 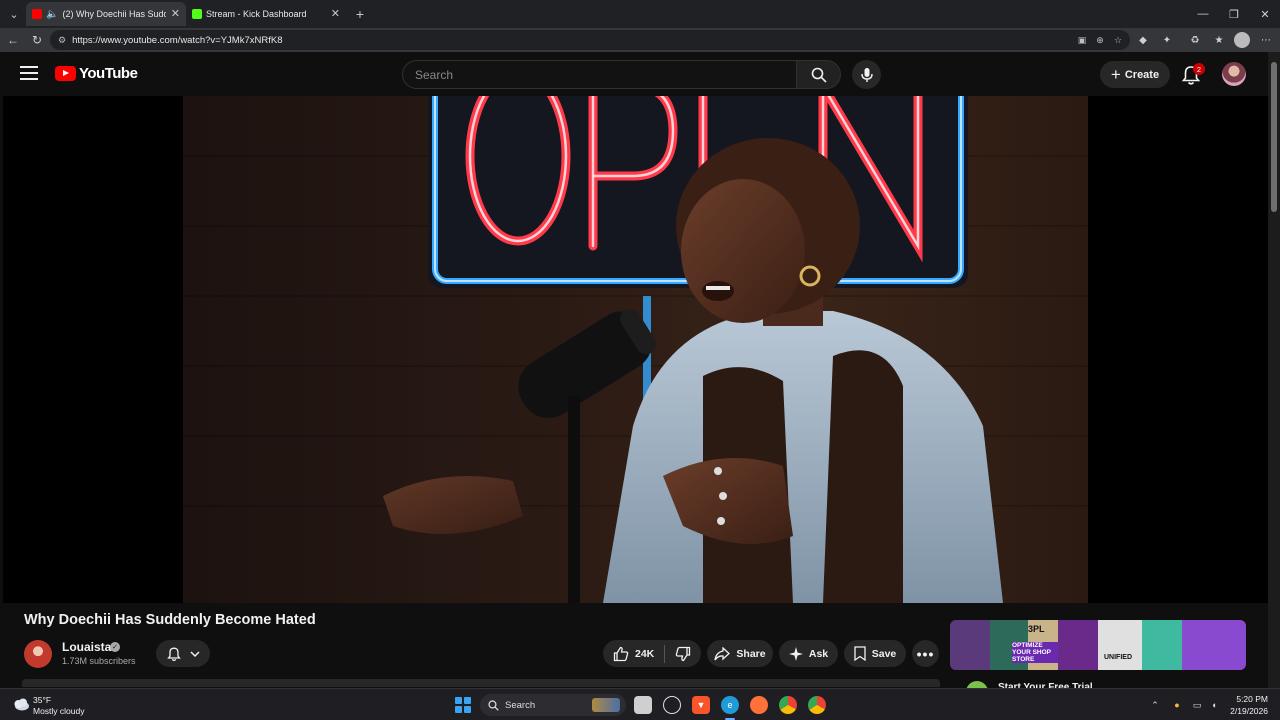 I want to click on back-icon: ←, so click(x=13, y=40).